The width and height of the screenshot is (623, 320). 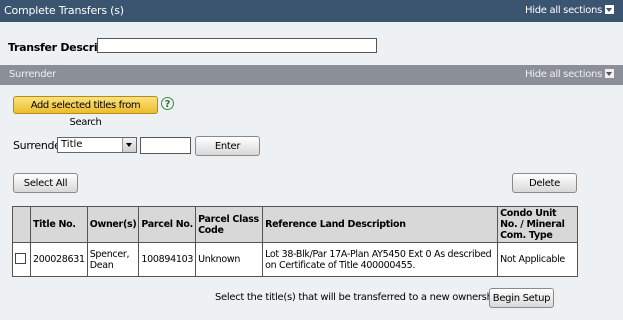 I want to click on cell-class-code: Unknown, so click(x=229, y=259).